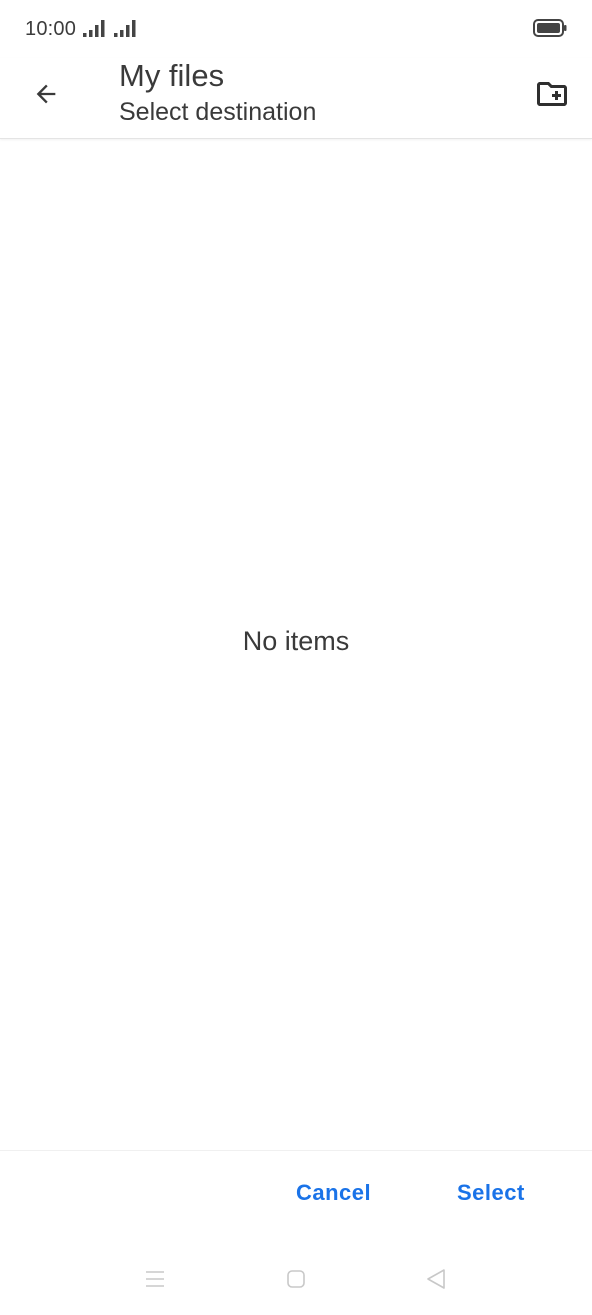 The width and height of the screenshot is (592, 1315). I want to click on nav-back-button, so click(436, 1279).